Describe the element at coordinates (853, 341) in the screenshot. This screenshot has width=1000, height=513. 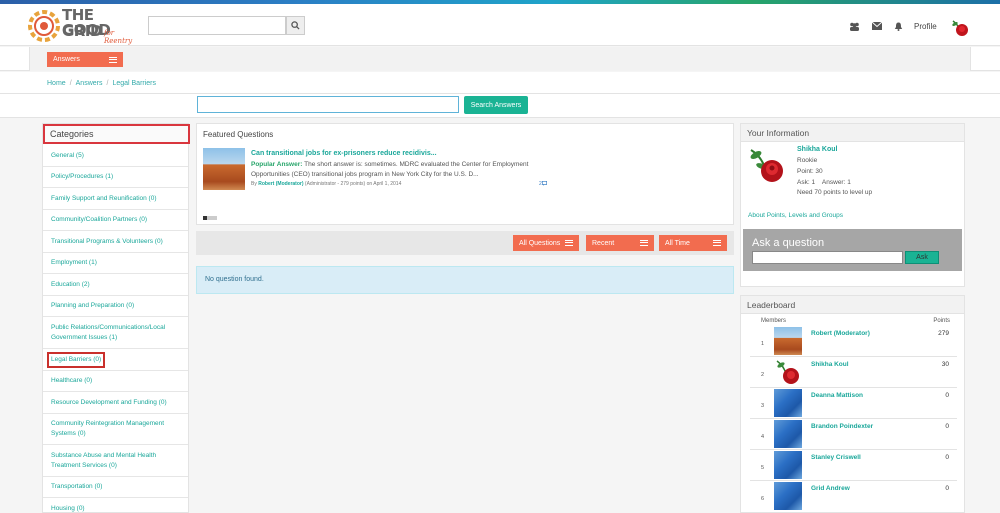
I see `leaderboard-row: 1 Robert (Moderator) 279` at that location.